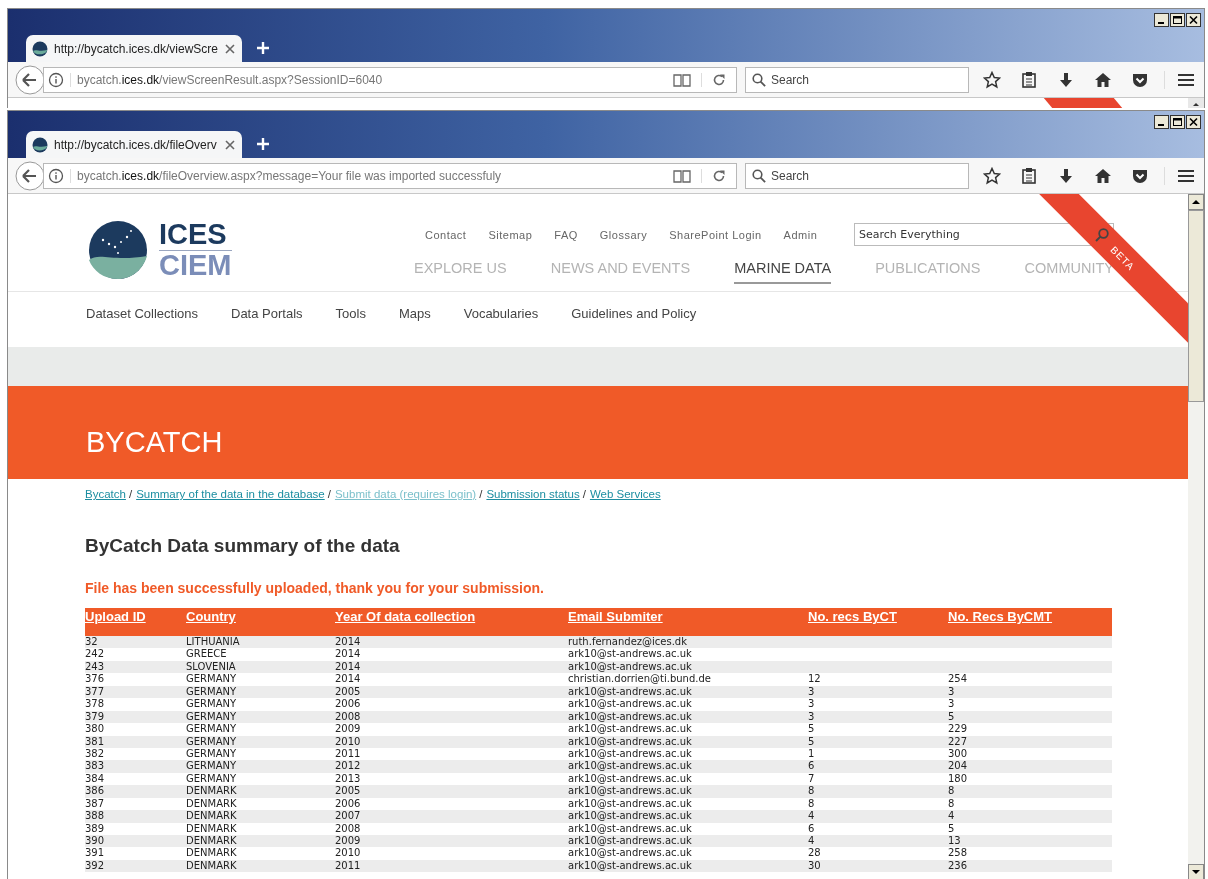 The height and width of the screenshot is (879, 1208). What do you see at coordinates (260, 622) in the screenshot?
I see `column-header: Country` at bounding box center [260, 622].